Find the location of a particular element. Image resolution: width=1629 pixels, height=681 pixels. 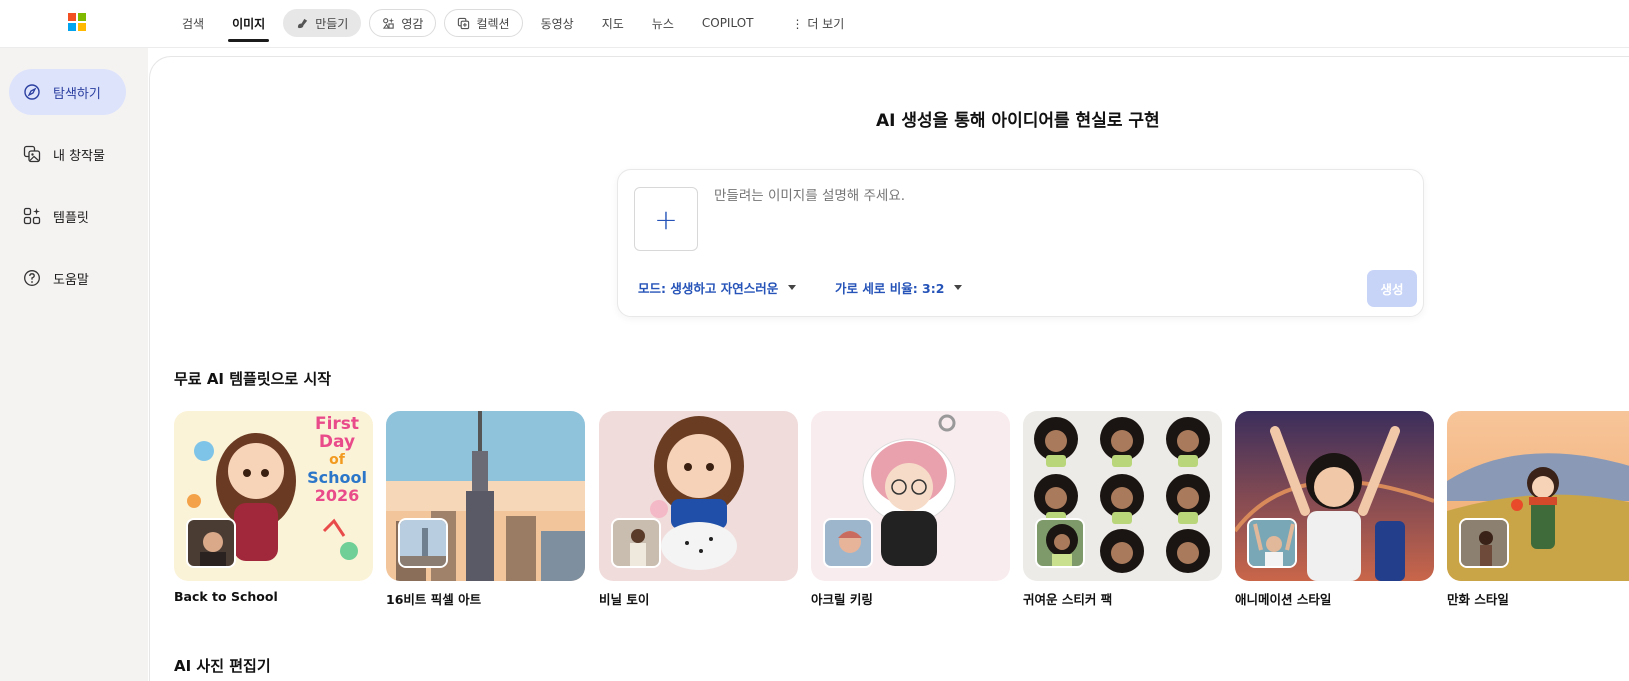

tab-label: ⋮ 더 보기 is located at coordinates (818, 23).